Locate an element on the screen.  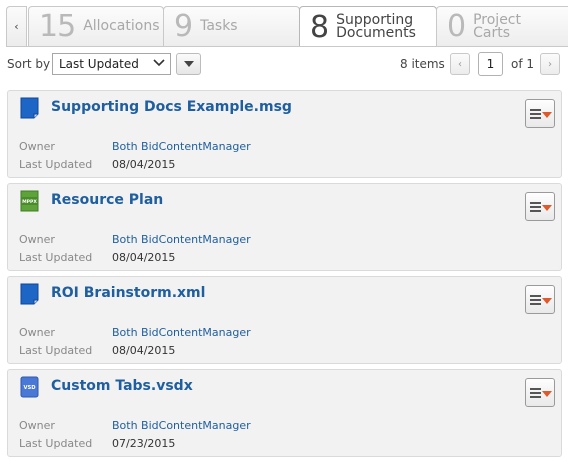
sort-select: Last Updated is located at coordinates (111, 64).